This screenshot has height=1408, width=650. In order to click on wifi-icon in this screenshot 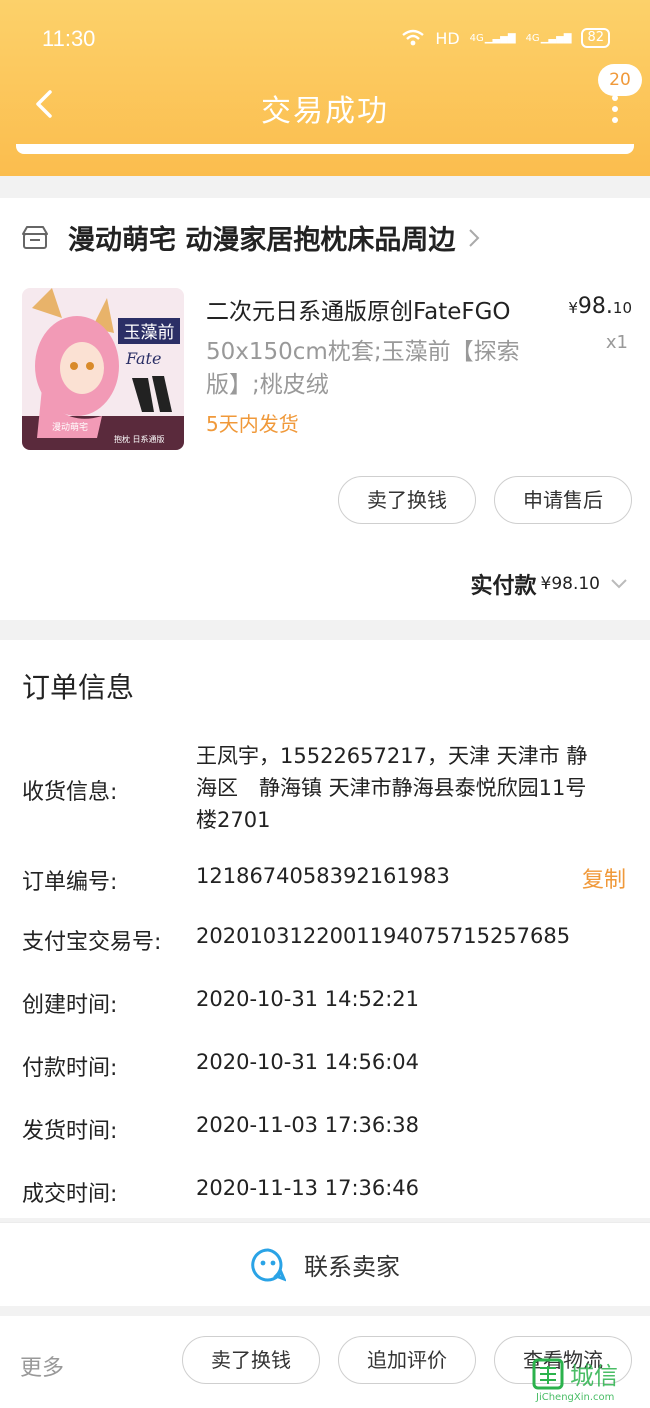, I will do `click(413, 37)`.